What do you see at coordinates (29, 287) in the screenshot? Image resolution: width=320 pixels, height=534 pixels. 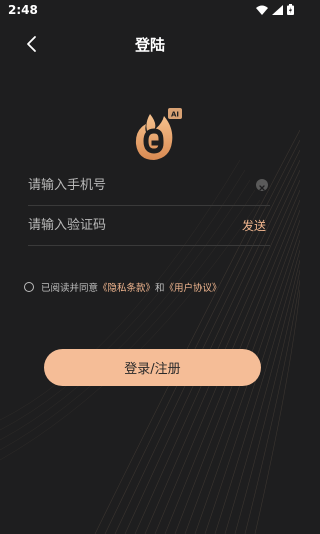 I see `agreement-checkbox` at bounding box center [29, 287].